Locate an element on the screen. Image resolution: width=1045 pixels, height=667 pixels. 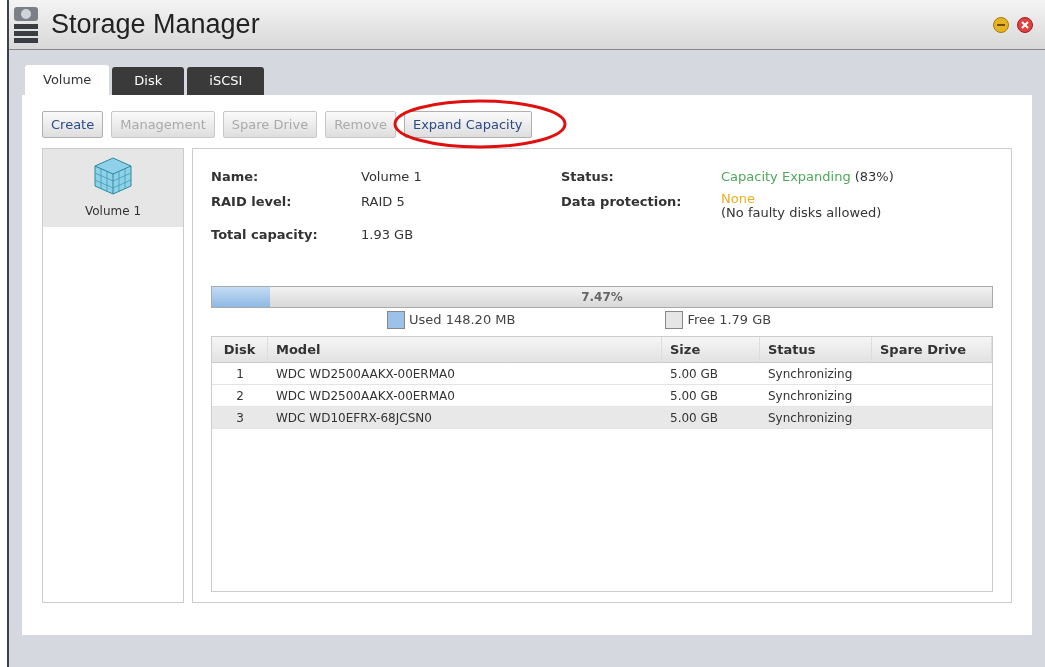
used-legend: Used 148.20 MB is located at coordinates (462, 320).